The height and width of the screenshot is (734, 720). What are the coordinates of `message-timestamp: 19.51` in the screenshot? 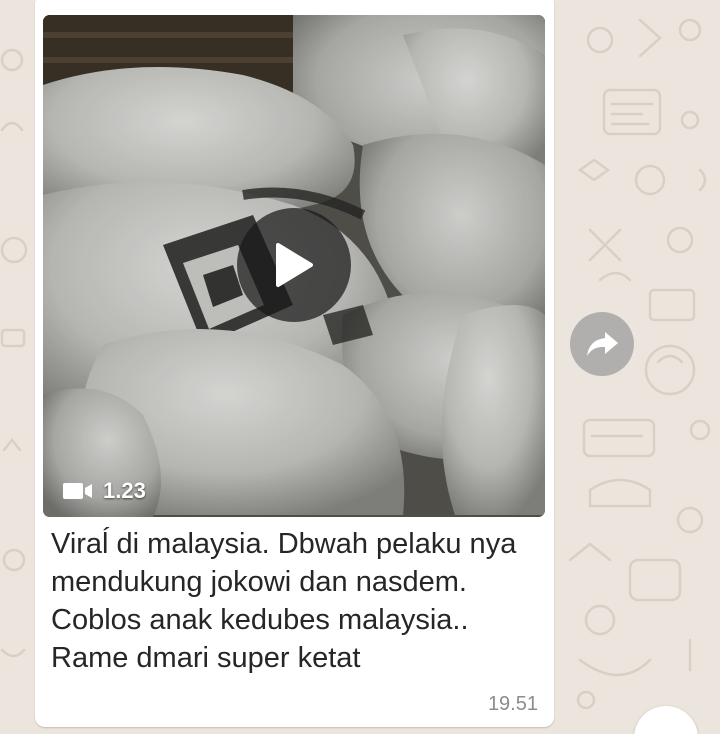 It's located at (512, 704).